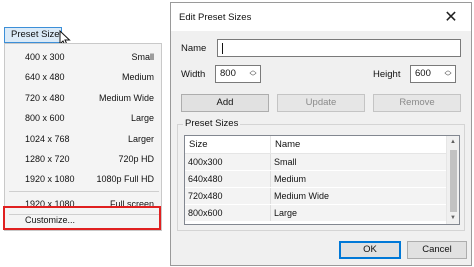  What do you see at coordinates (126, 98) in the screenshot?
I see `menu-item-name: Medium Wide` at bounding box center [126, 98].